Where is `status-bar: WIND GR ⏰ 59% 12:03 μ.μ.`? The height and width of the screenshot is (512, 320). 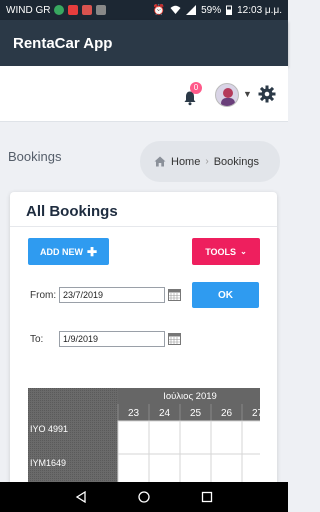
status-bar: WIND GR ⏰ 59% 12:03 μ.μ. is located at coordinates (144, 10).